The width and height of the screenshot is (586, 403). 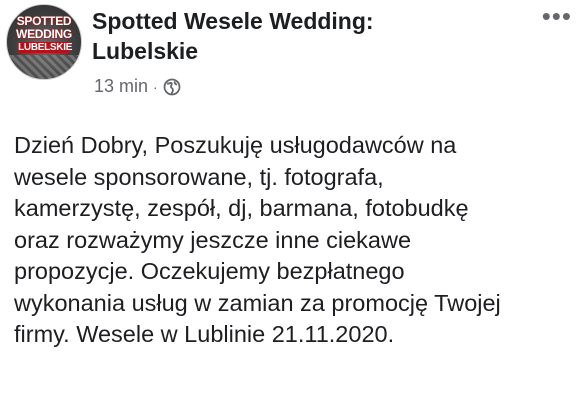 What do you see at coordinates (204, 334) in the screenshot?
I see `post-body-line: firmy. Wesele w Lublinie 21.11.2020.` at bounding box center [204, 334].